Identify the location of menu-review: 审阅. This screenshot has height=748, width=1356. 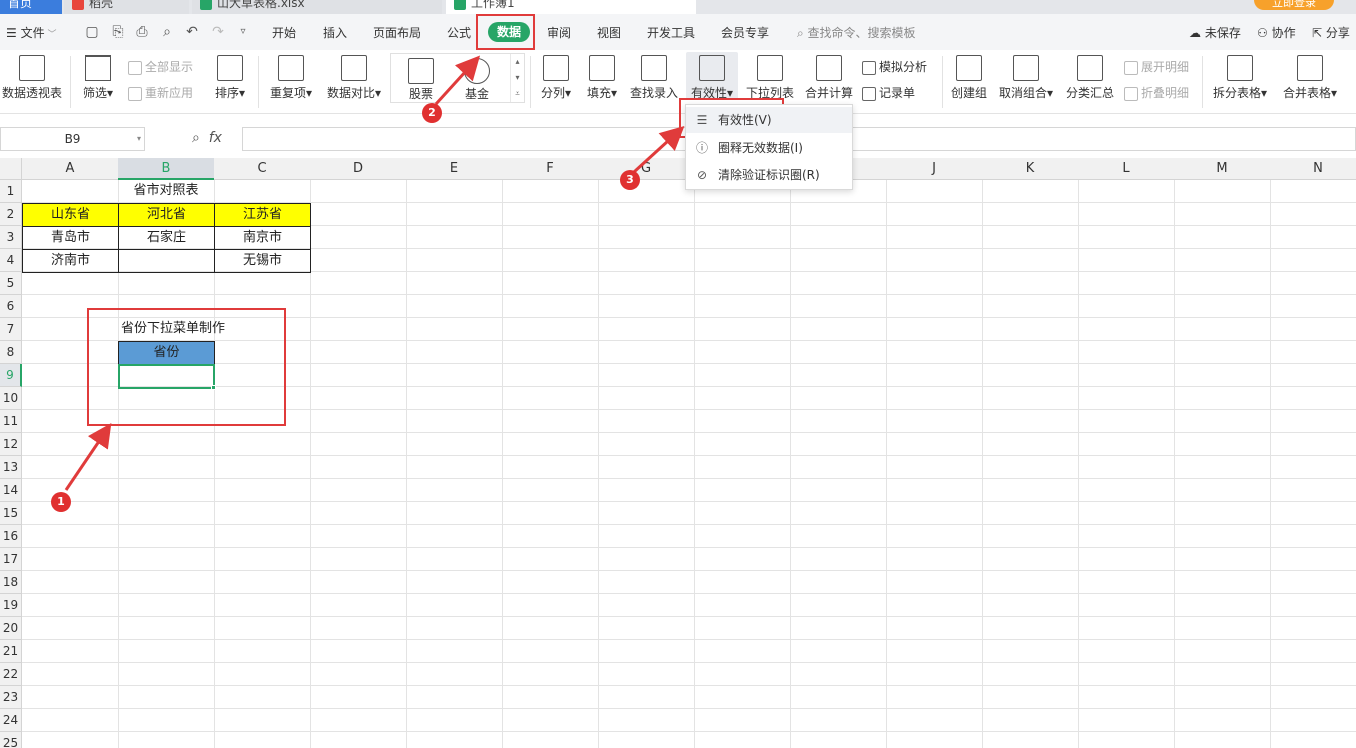
(559, 32).